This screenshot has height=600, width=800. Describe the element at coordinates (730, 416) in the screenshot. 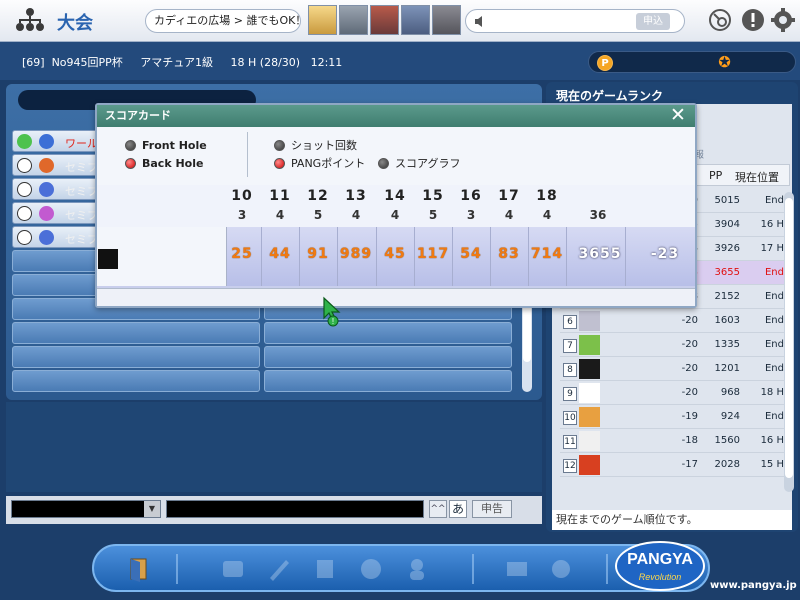

I see `rank-pp: 924` at that location.